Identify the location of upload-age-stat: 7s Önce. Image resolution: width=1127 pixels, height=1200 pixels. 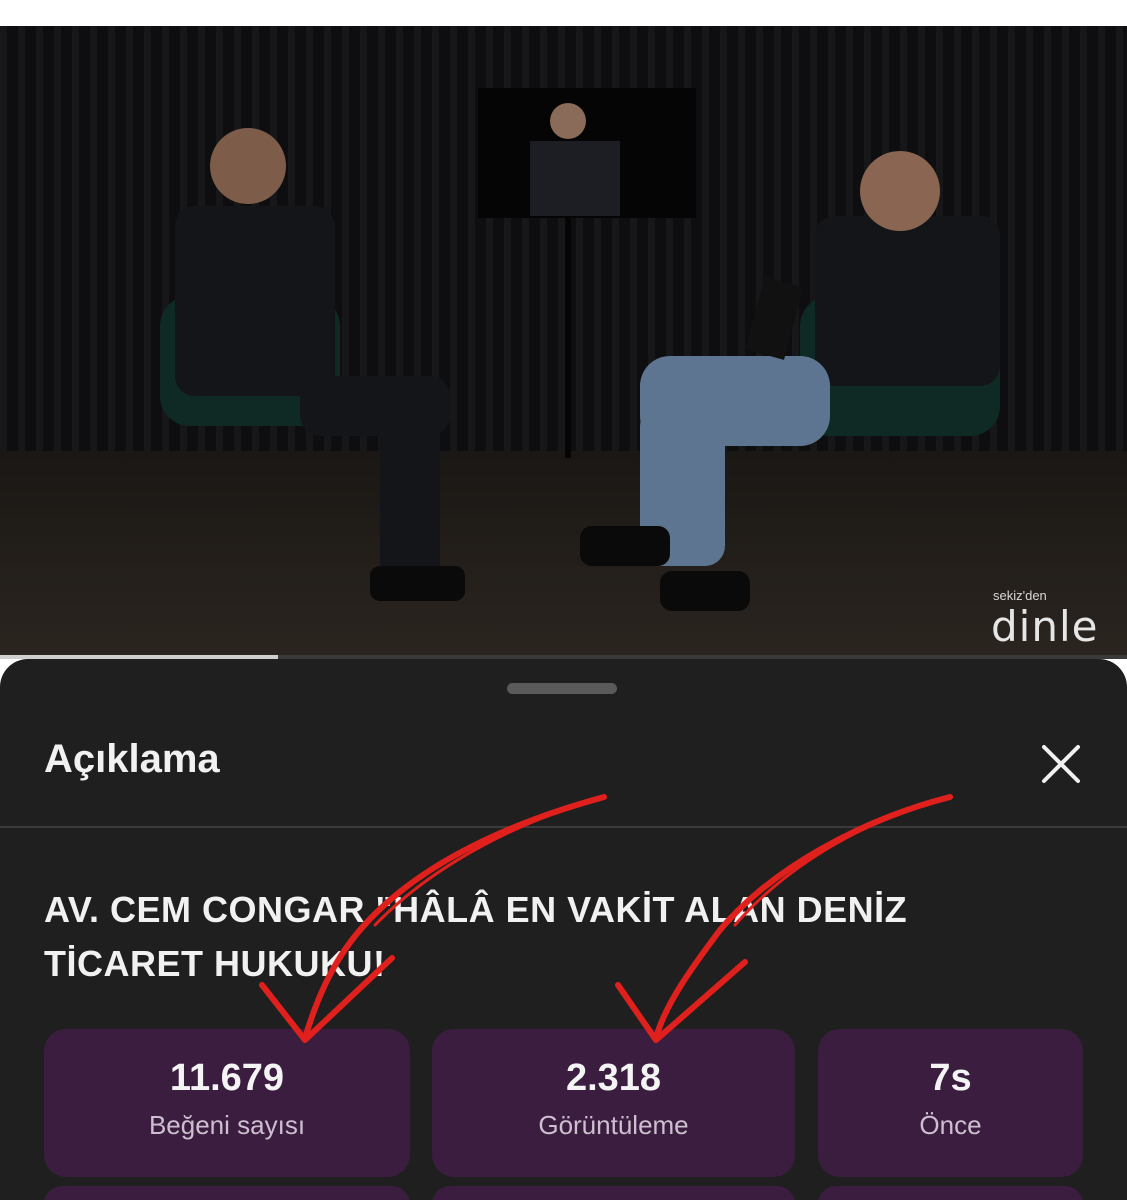
(950, 1103).